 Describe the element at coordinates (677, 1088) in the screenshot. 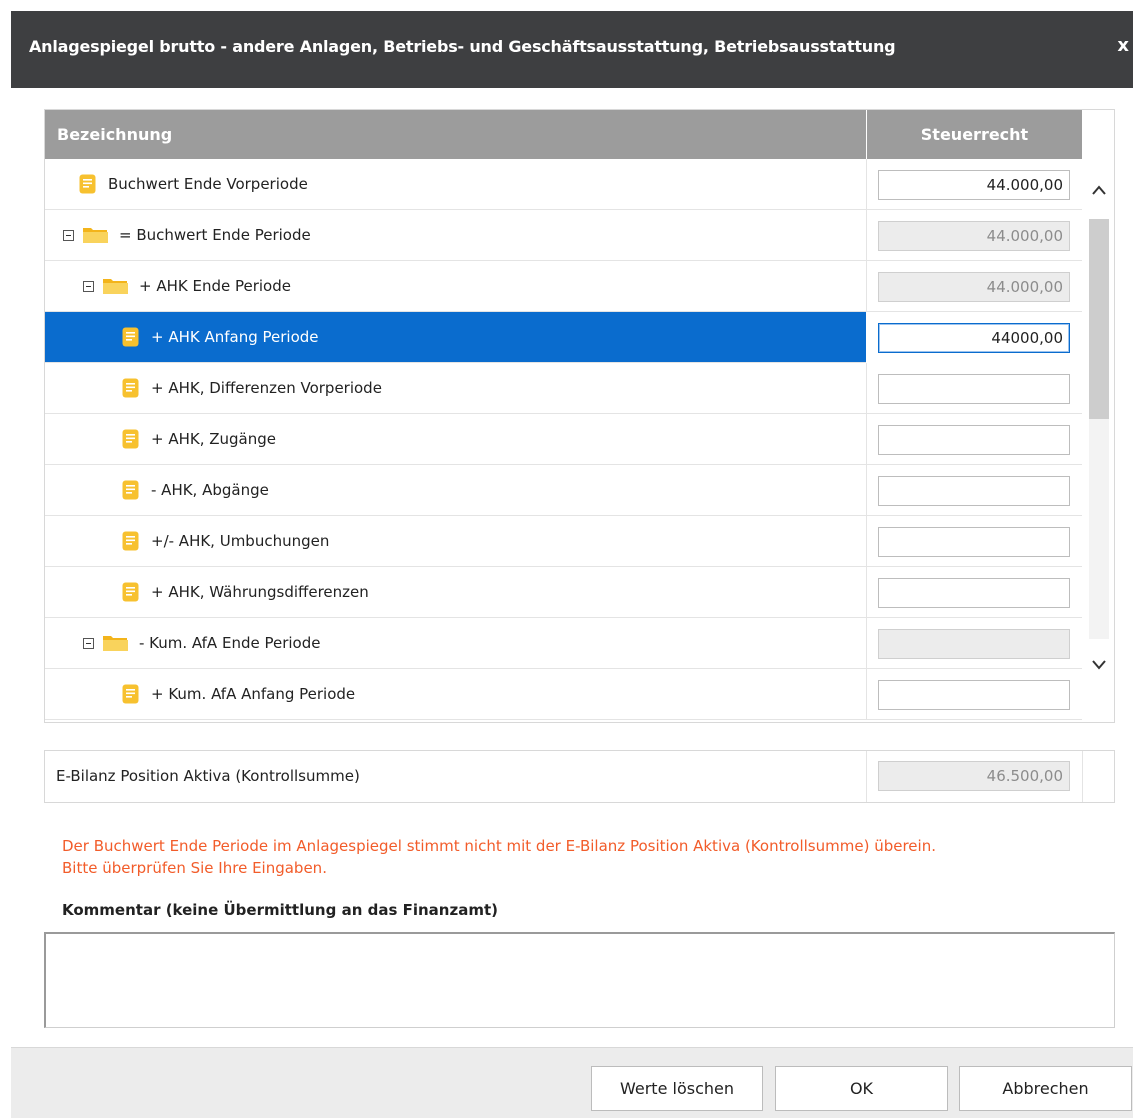

I see `clear-values-button: Werte löschen` at that location.